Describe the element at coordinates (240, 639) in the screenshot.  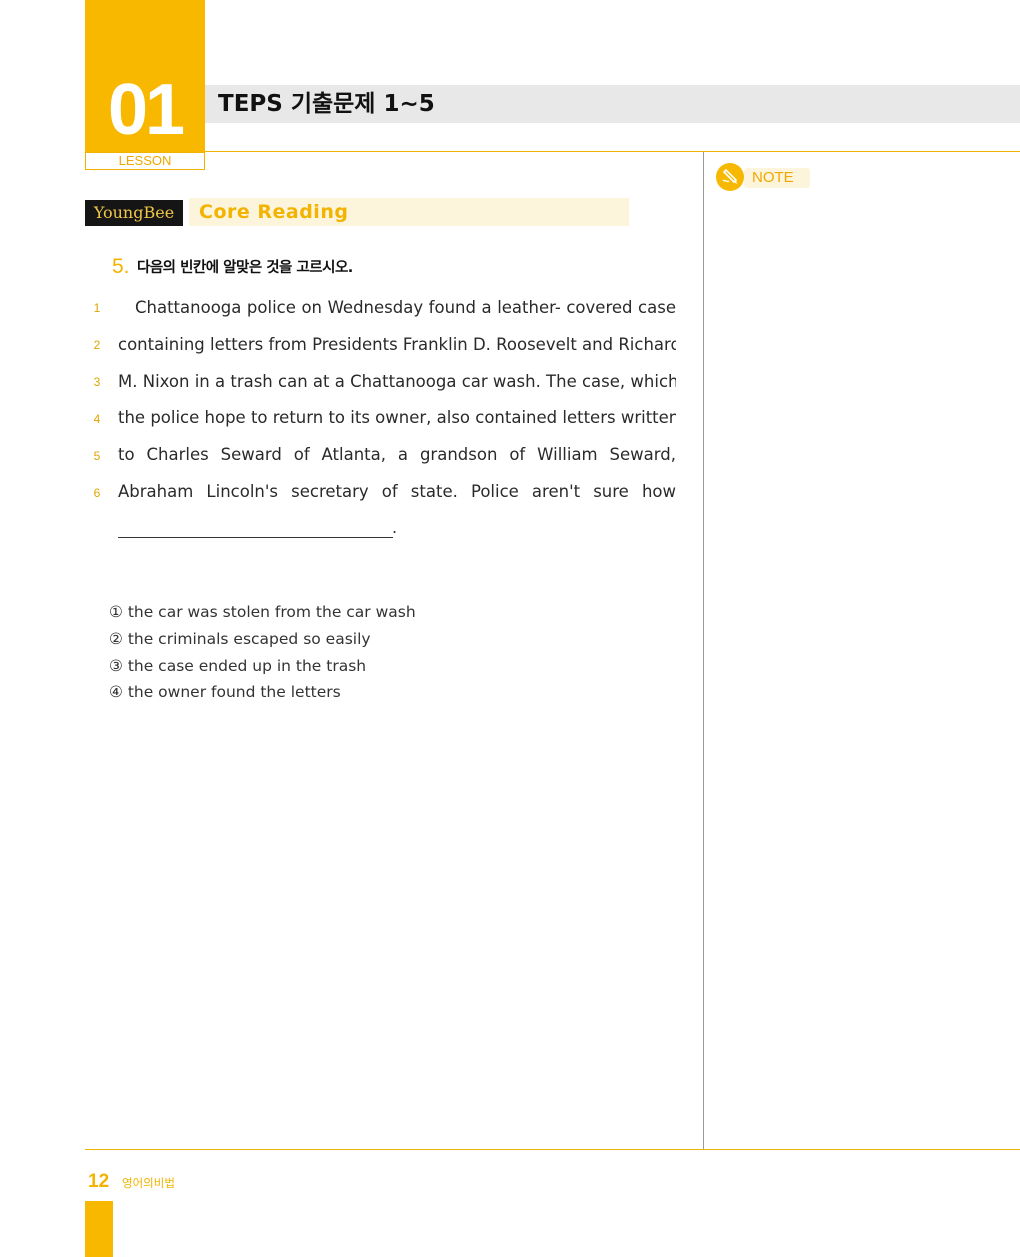
I see `option-2: ② the criminals escaped so easily` at that location.